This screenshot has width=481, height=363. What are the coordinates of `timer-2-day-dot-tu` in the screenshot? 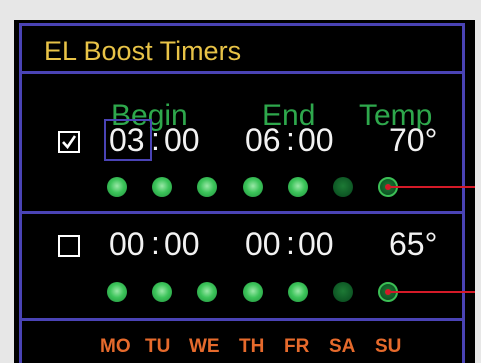 It's located at (162, 292).